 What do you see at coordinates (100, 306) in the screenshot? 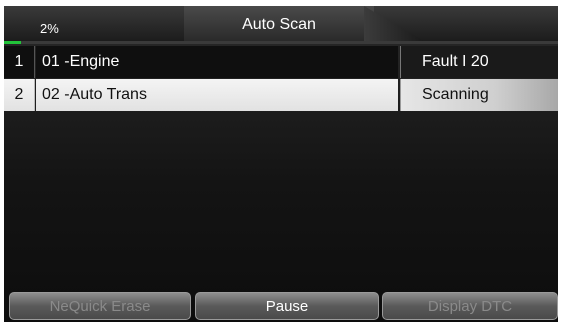
I see `quick-erase-button: NeQuick Erase` at bounding box center [100, 306].